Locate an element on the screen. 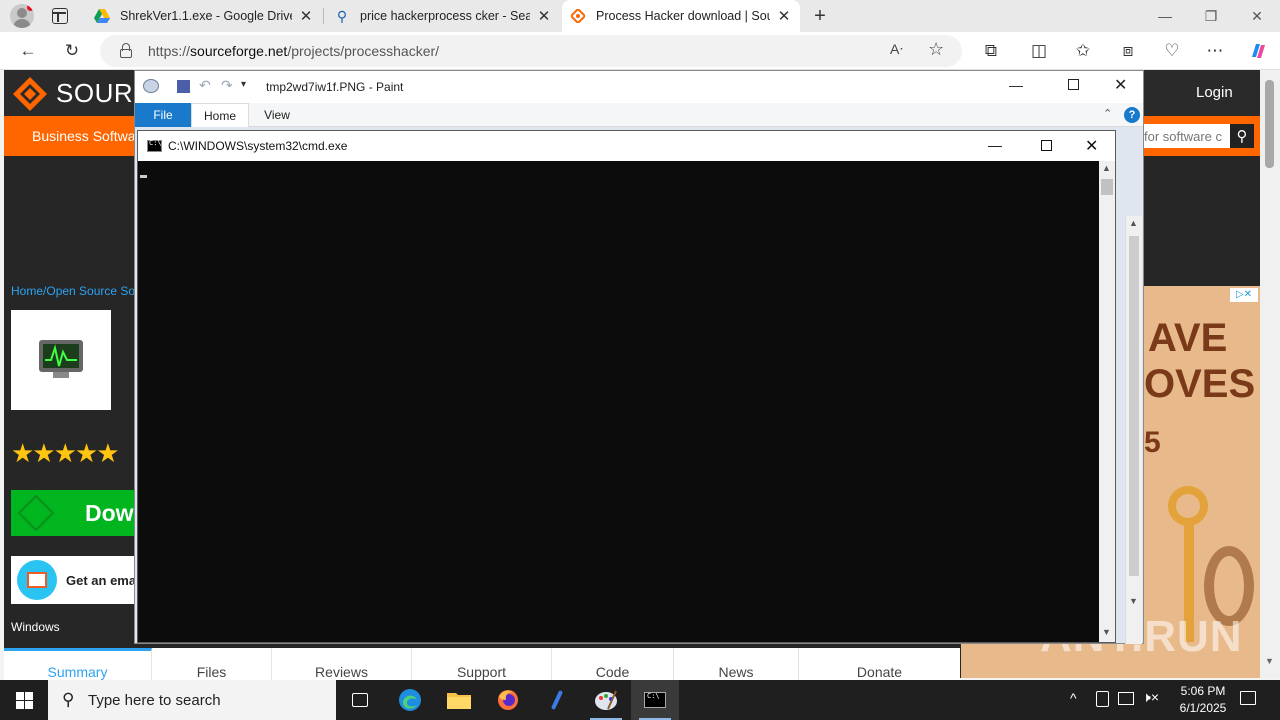  favorite-star-icon: ☆ is located at coordinates (936, 49).